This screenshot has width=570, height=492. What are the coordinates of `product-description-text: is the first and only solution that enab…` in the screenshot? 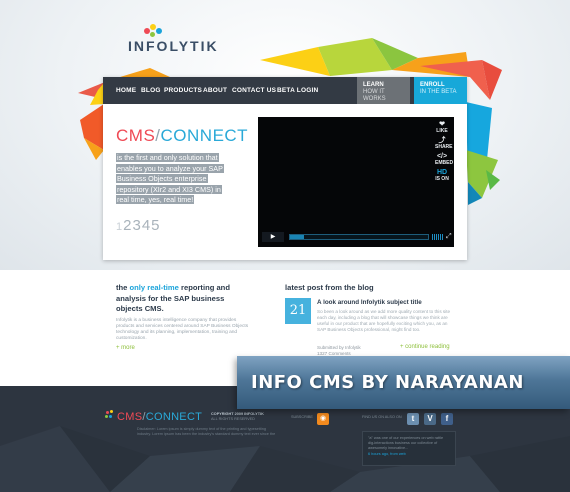 It's located at (170, 178).